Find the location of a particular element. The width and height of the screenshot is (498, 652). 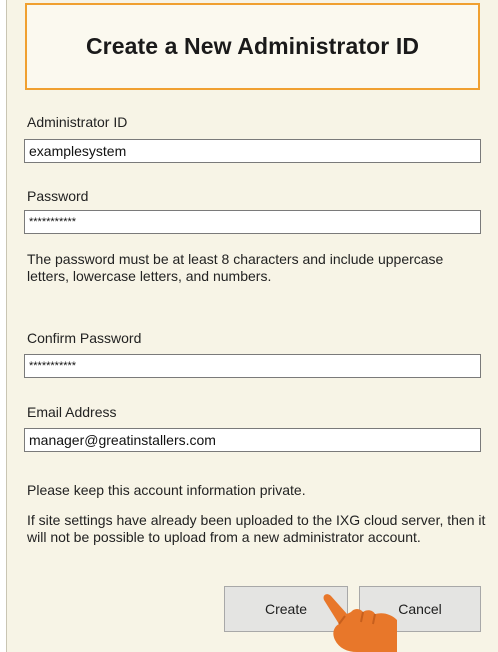

admin-id-label: Administrator ID is located at coordinates (77, 122).